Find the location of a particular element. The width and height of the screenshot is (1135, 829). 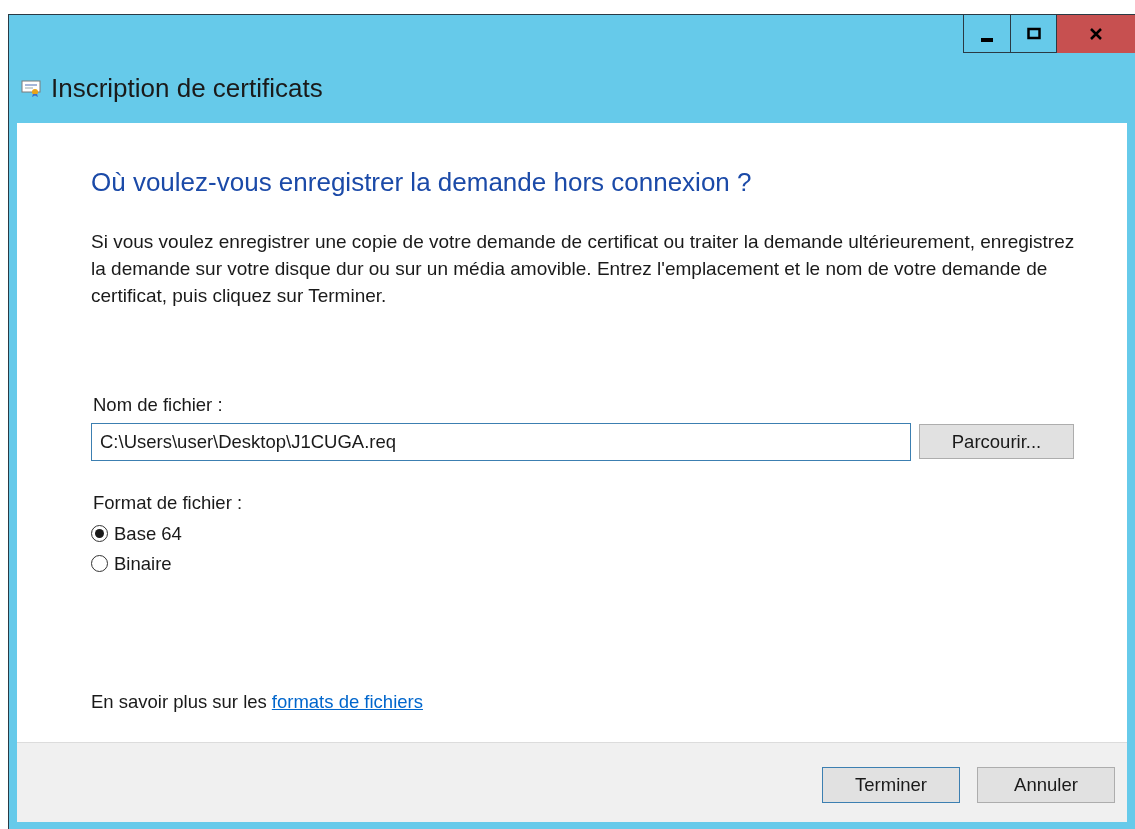

maximize-button is located at coordinates (1034, 34).